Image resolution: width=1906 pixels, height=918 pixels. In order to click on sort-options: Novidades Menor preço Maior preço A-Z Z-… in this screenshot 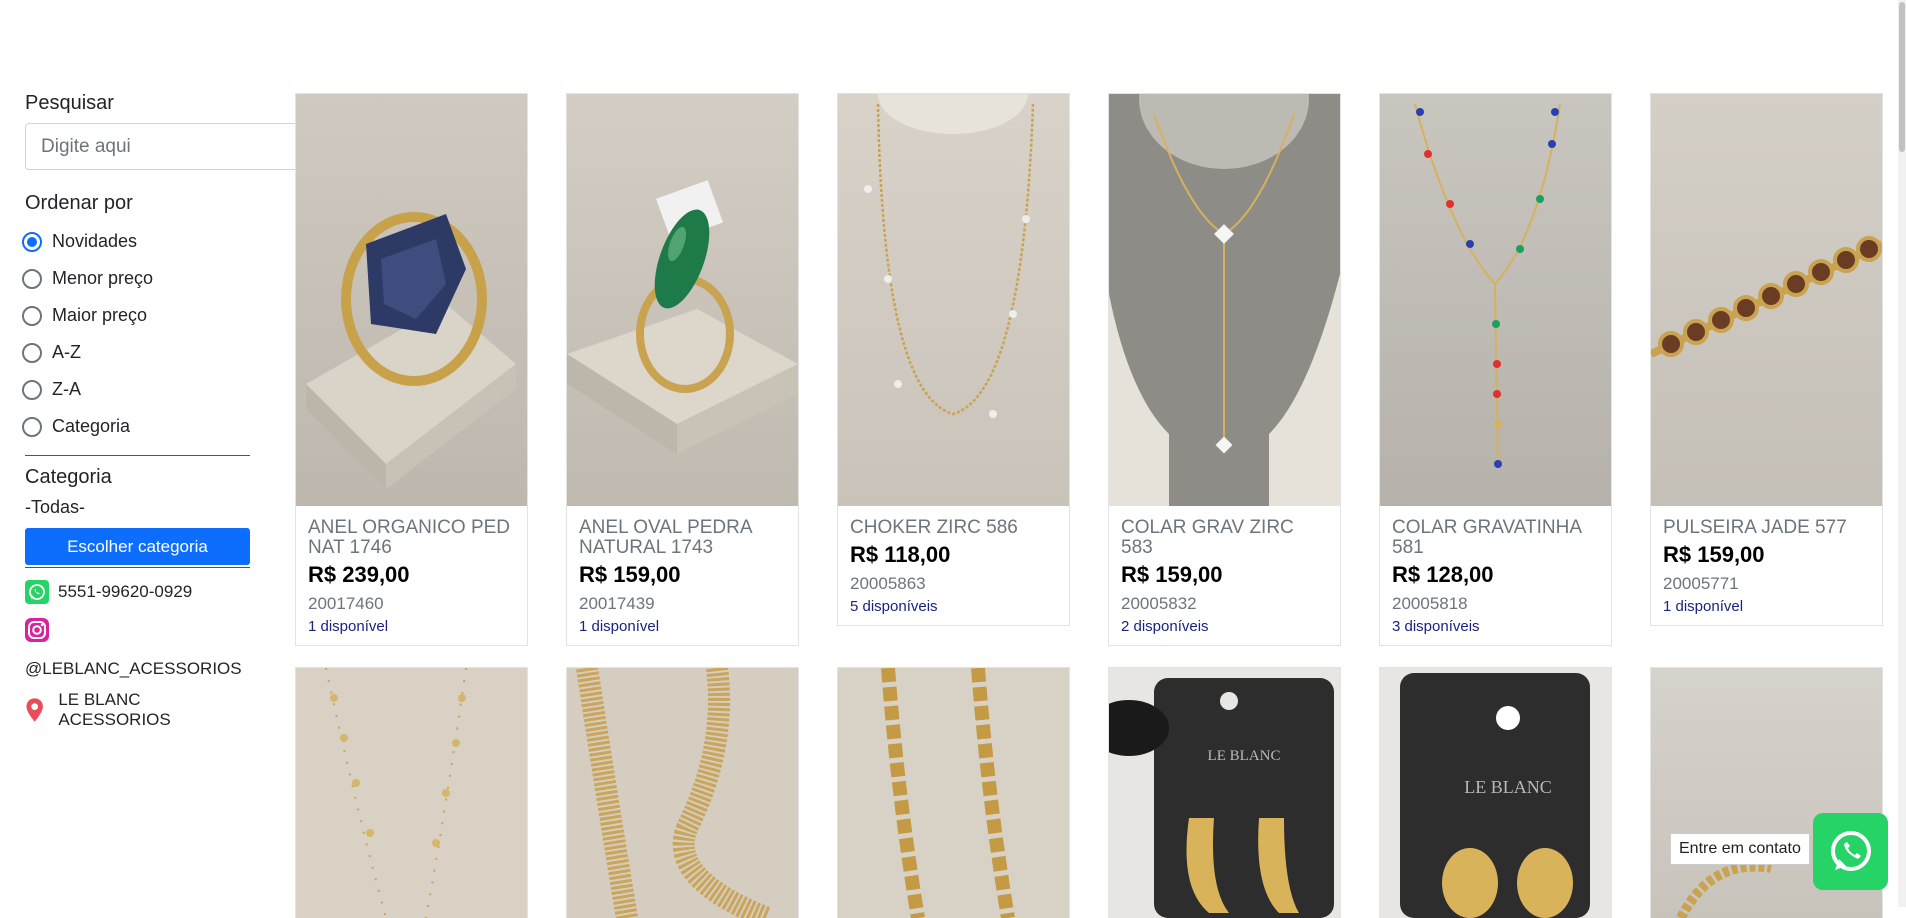, I will do `click(136, 334)`.